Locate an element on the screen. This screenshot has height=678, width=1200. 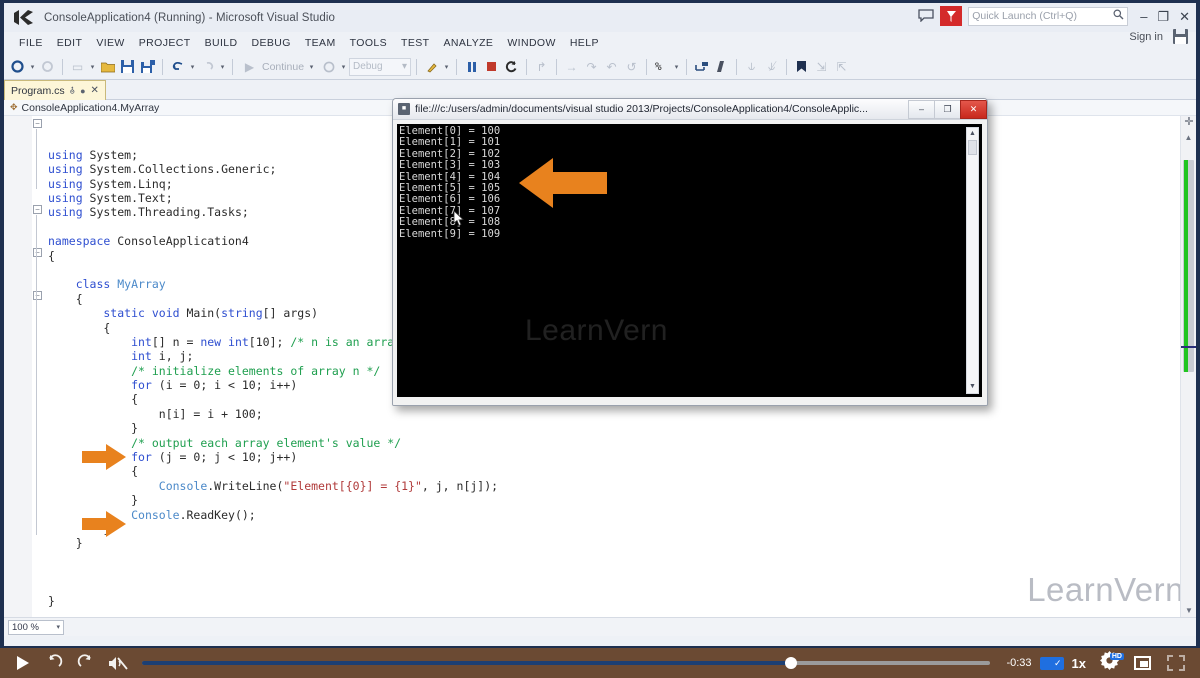
menu-item-tools: TOOLS is located at coordinates (368, 43).